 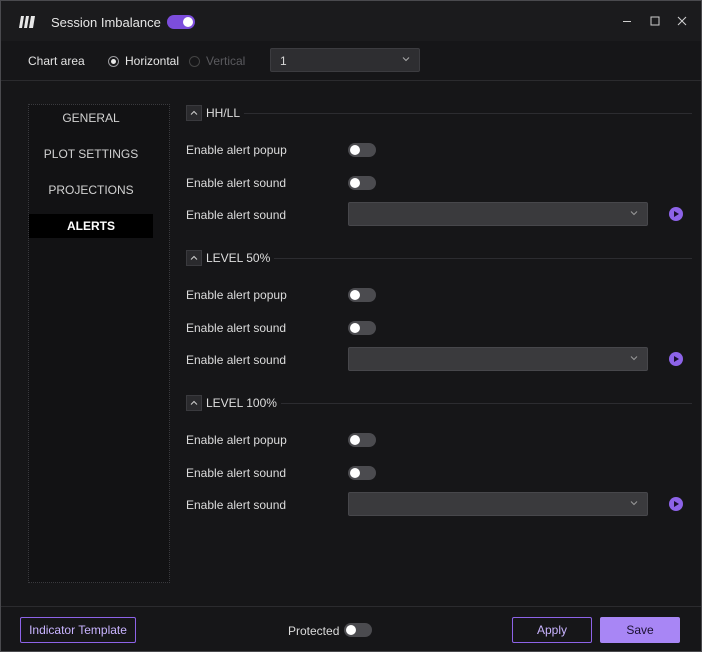 What do you see at coordinates (682, 21) in the screenshot?
I see `close-icon` at bounding box center [682, 21].